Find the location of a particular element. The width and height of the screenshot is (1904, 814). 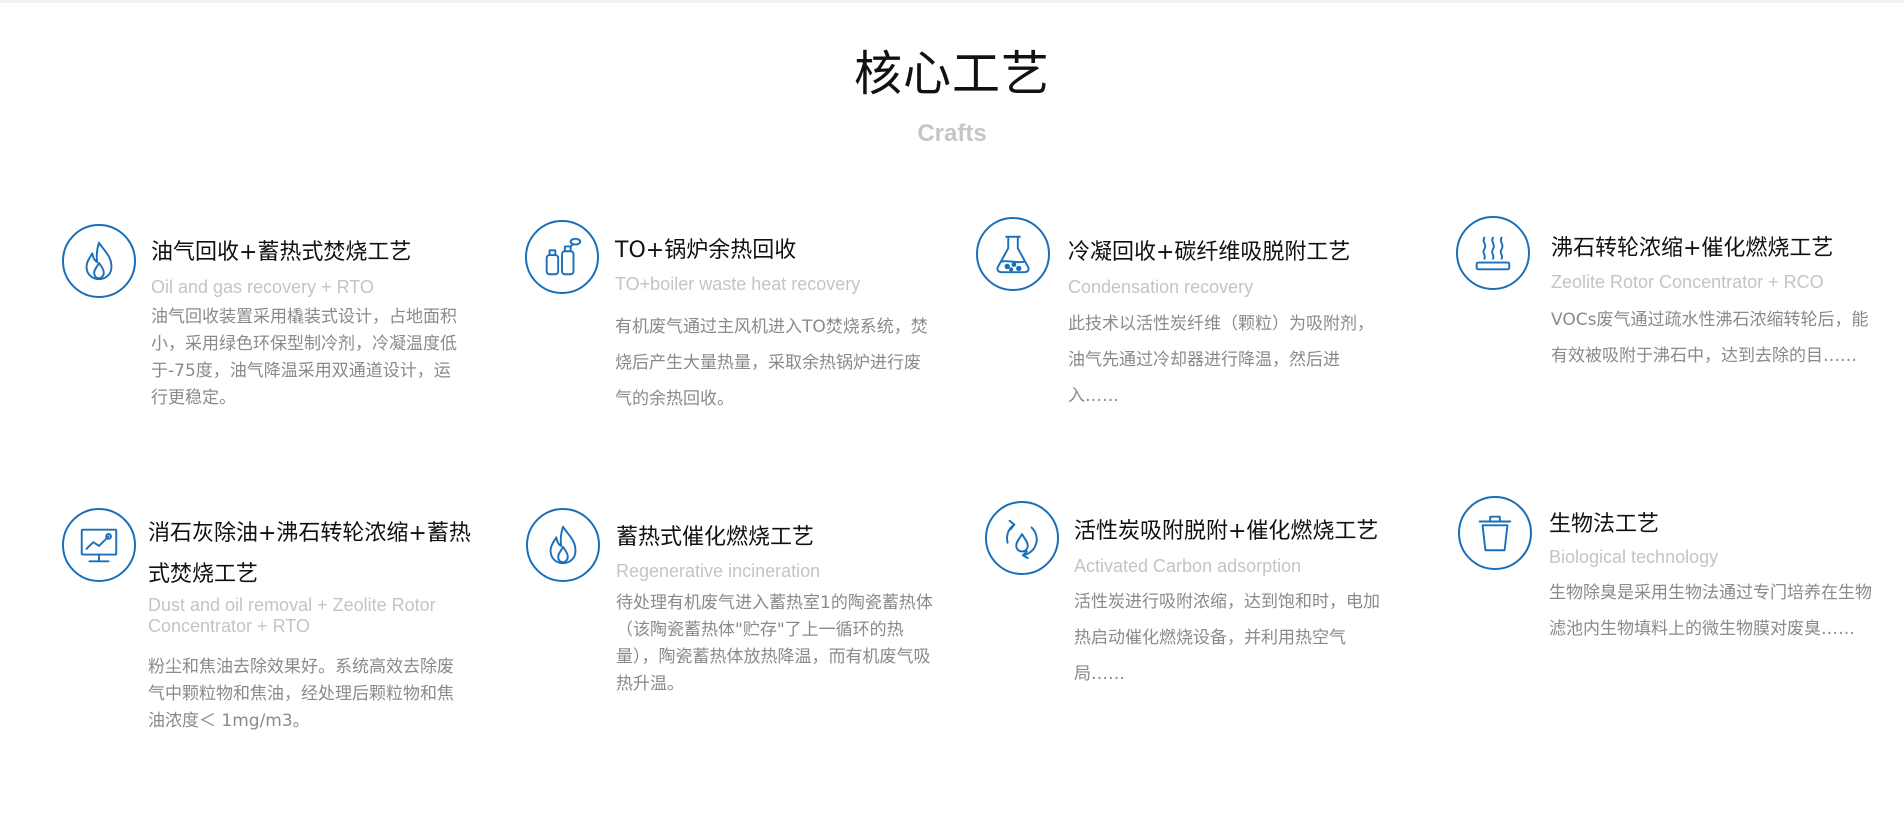

card-title: 油气回收+蓄热式焚烧工艺 is located at coordinates (281, 252).